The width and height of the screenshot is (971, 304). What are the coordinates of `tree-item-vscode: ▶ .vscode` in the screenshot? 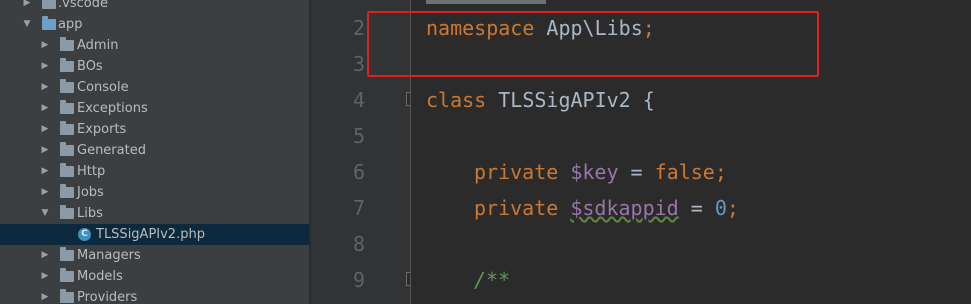 It's located at (154, 7).